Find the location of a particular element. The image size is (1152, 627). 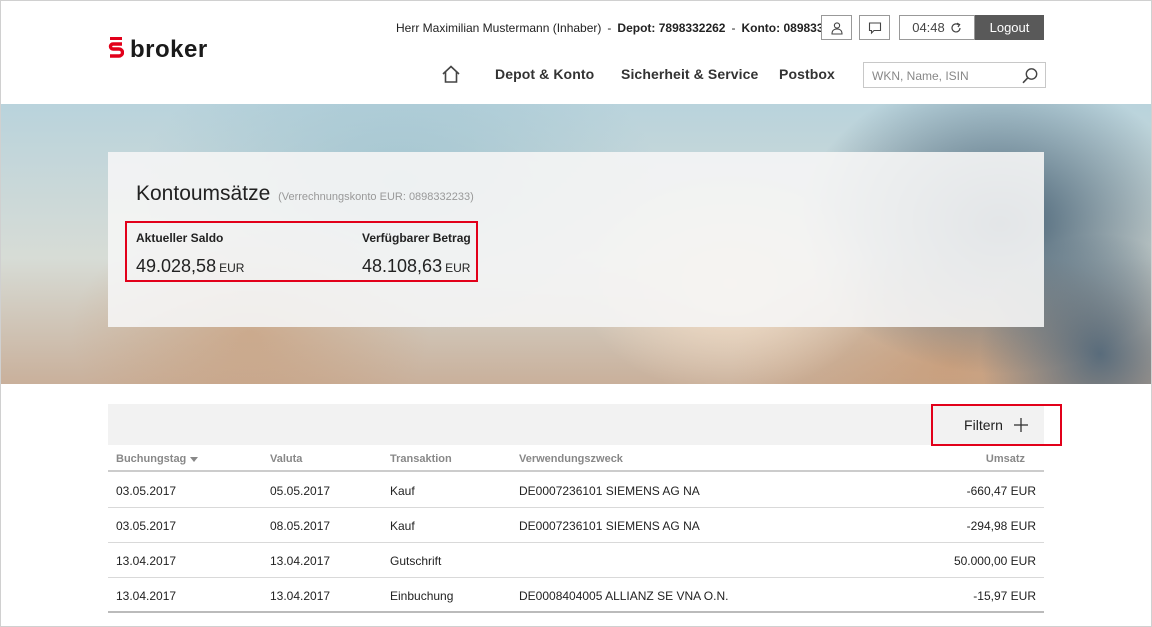

page-subtitle: (Verrechnungskonto EUR: 0898332233) is located at coordinates (376, 197).